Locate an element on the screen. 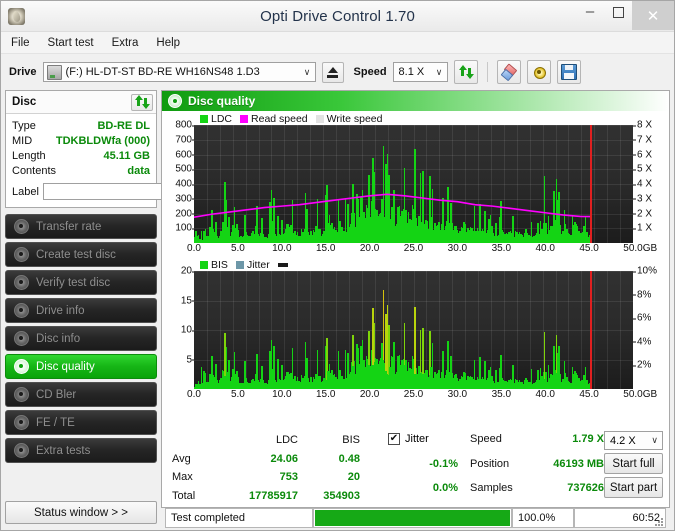 Image resolution: width=675 pixels, height=531 pixels. save-button is located at coordinates (568, 72).